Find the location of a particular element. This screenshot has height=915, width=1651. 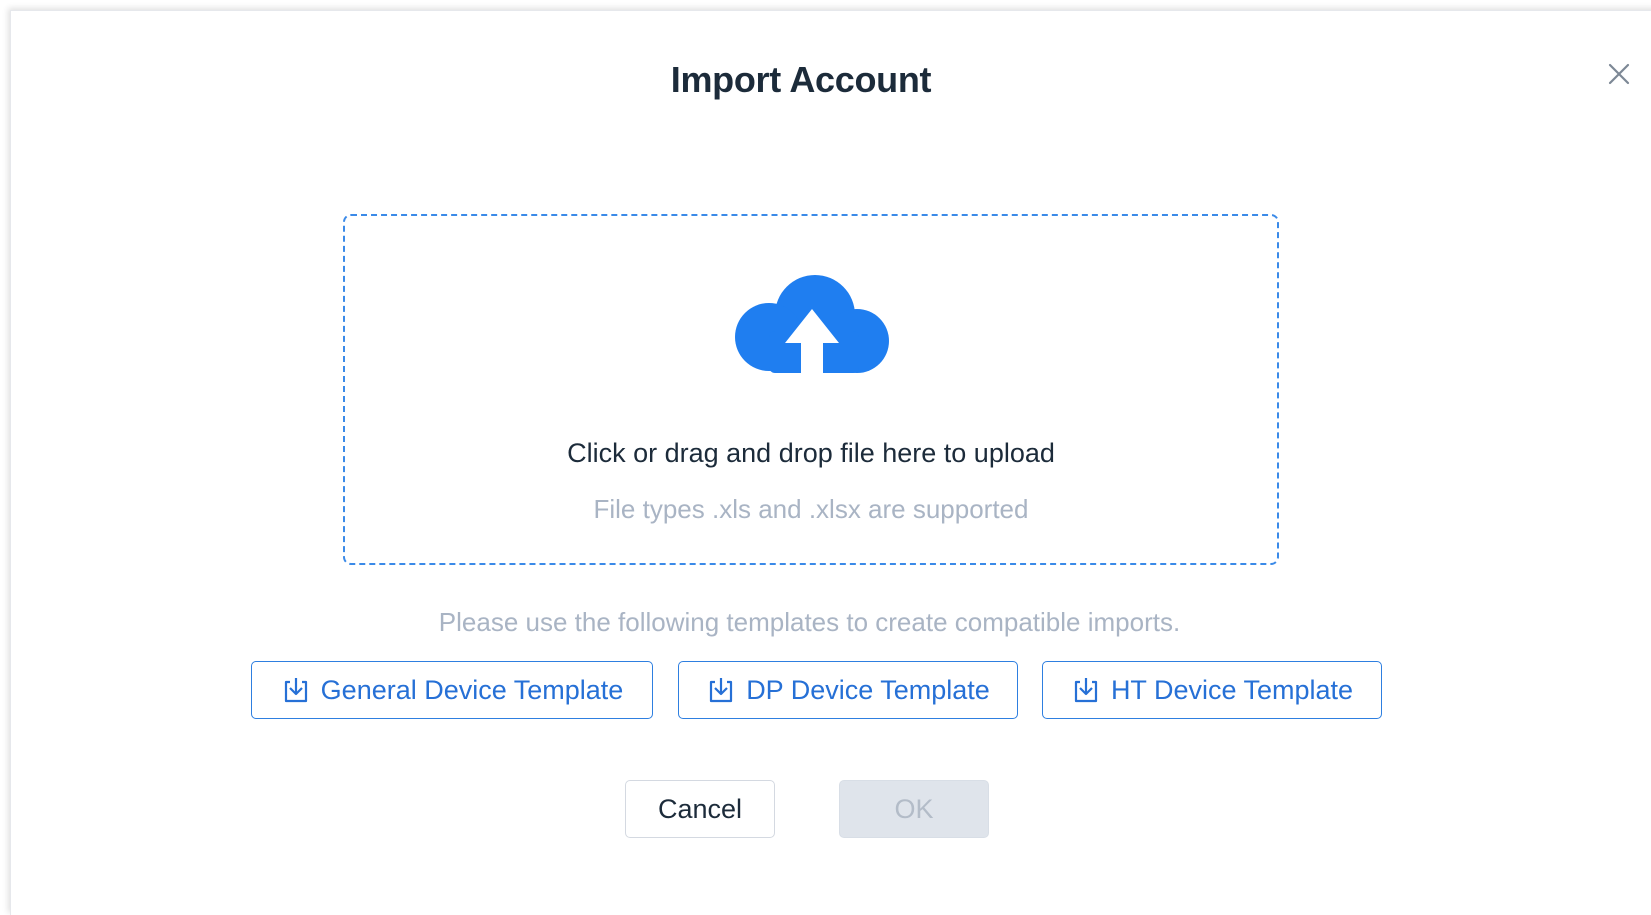

cloud-upload-icon is located at coordinates (812, 326).